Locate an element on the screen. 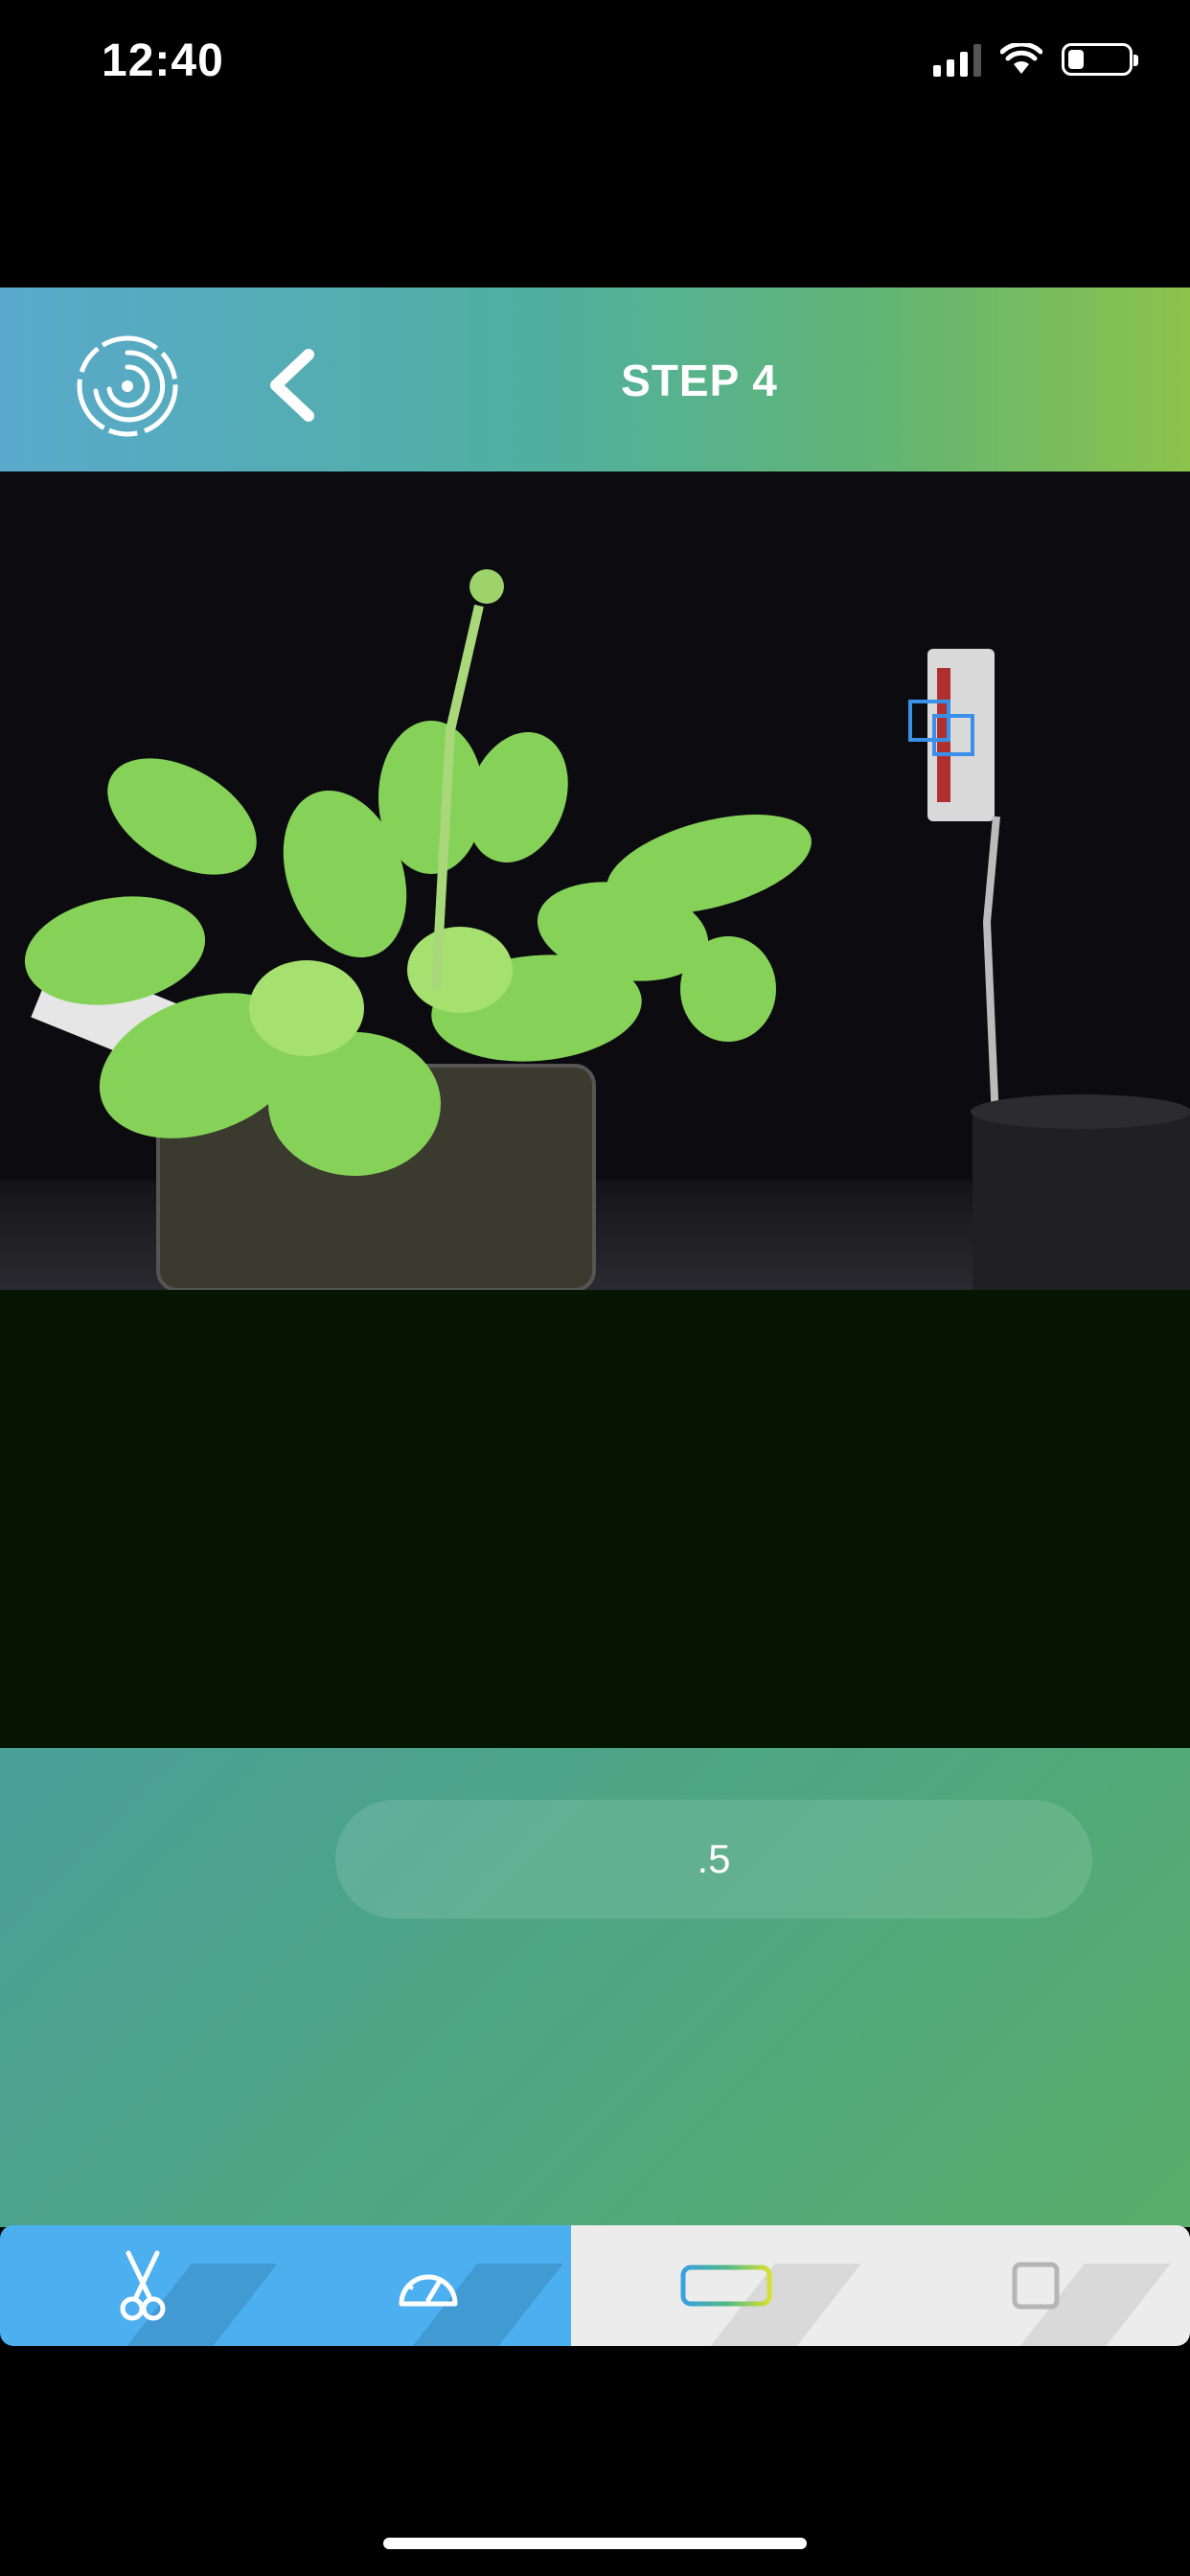 The image size is (1190, 2576). inactive-tab-group is located at coordinates (881, 2285).